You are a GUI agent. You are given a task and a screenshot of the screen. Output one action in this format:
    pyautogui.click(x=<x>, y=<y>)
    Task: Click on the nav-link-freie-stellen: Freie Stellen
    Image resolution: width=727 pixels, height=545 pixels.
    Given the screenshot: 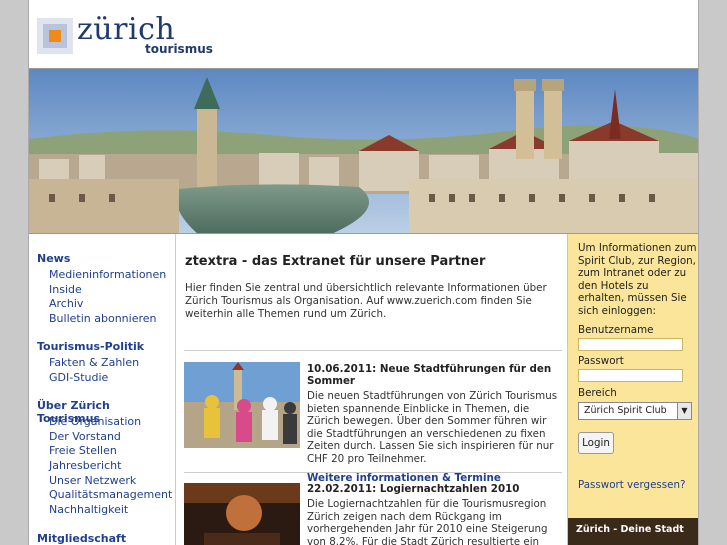 What is the action you would take?
    pyautogui.click(x=106, y=451)
    